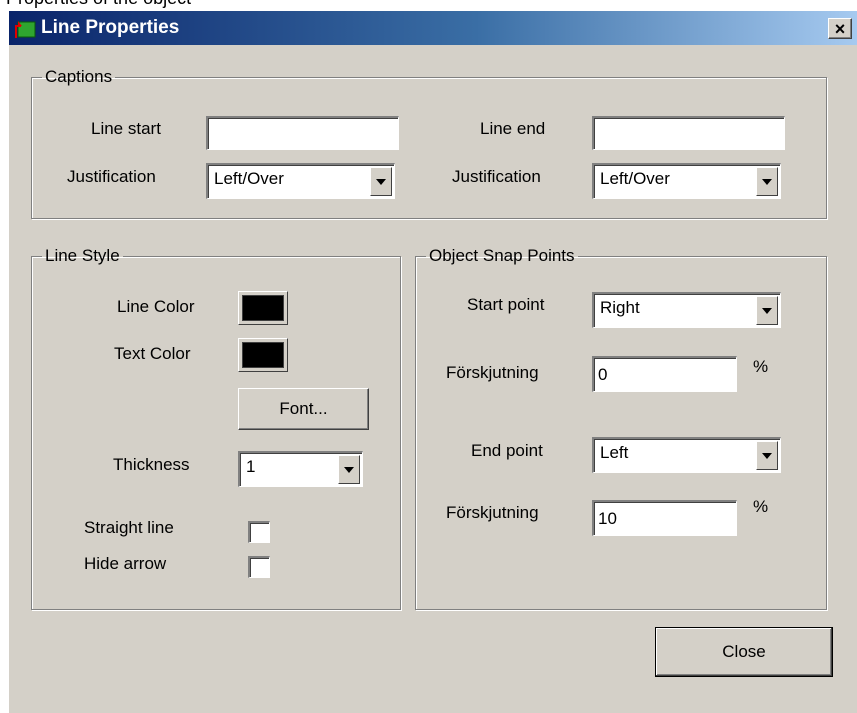  I want to click on line-end-input, so click(688, 133).